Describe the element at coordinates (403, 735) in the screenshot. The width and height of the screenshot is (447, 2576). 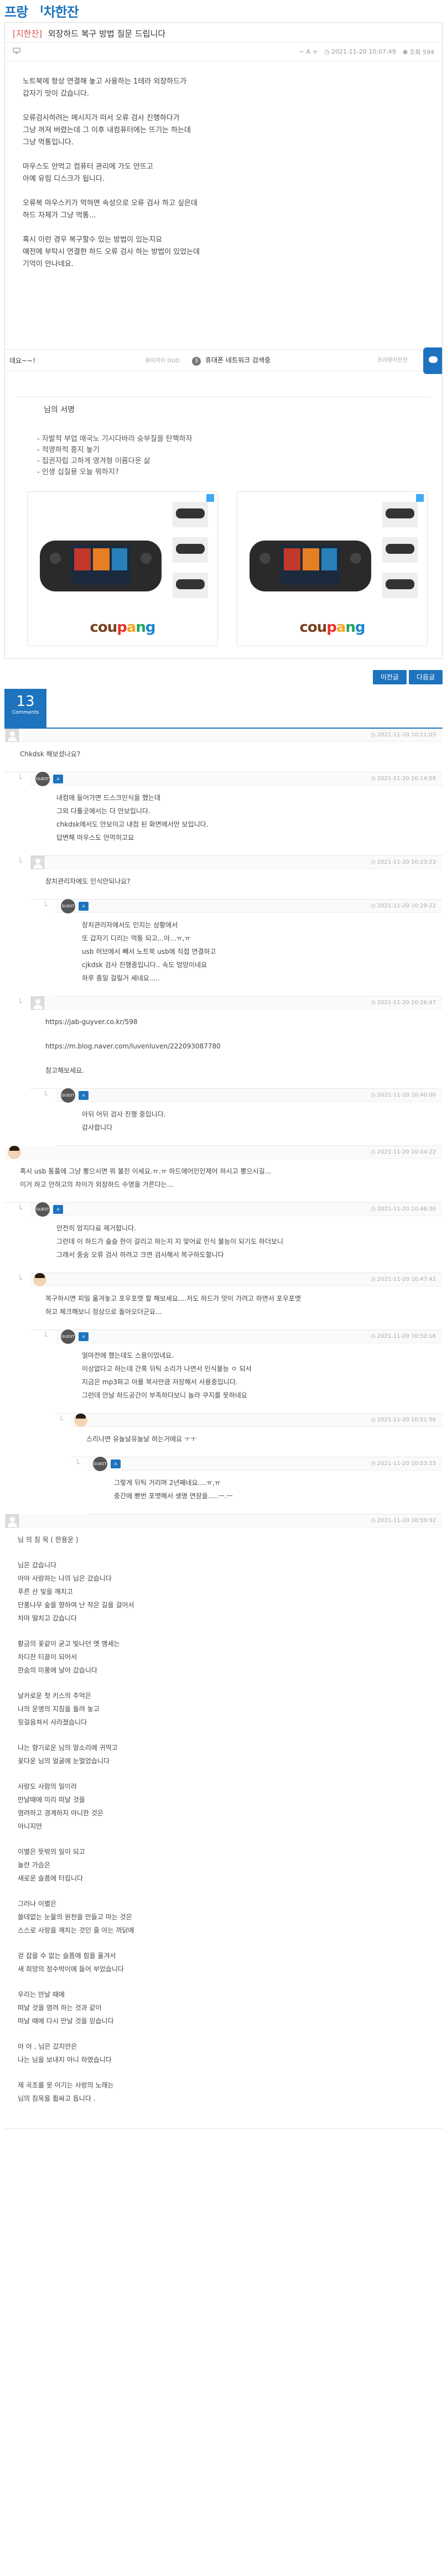
I see `comment-time: ◷ 2021-11-20 10:11:03` at that location.